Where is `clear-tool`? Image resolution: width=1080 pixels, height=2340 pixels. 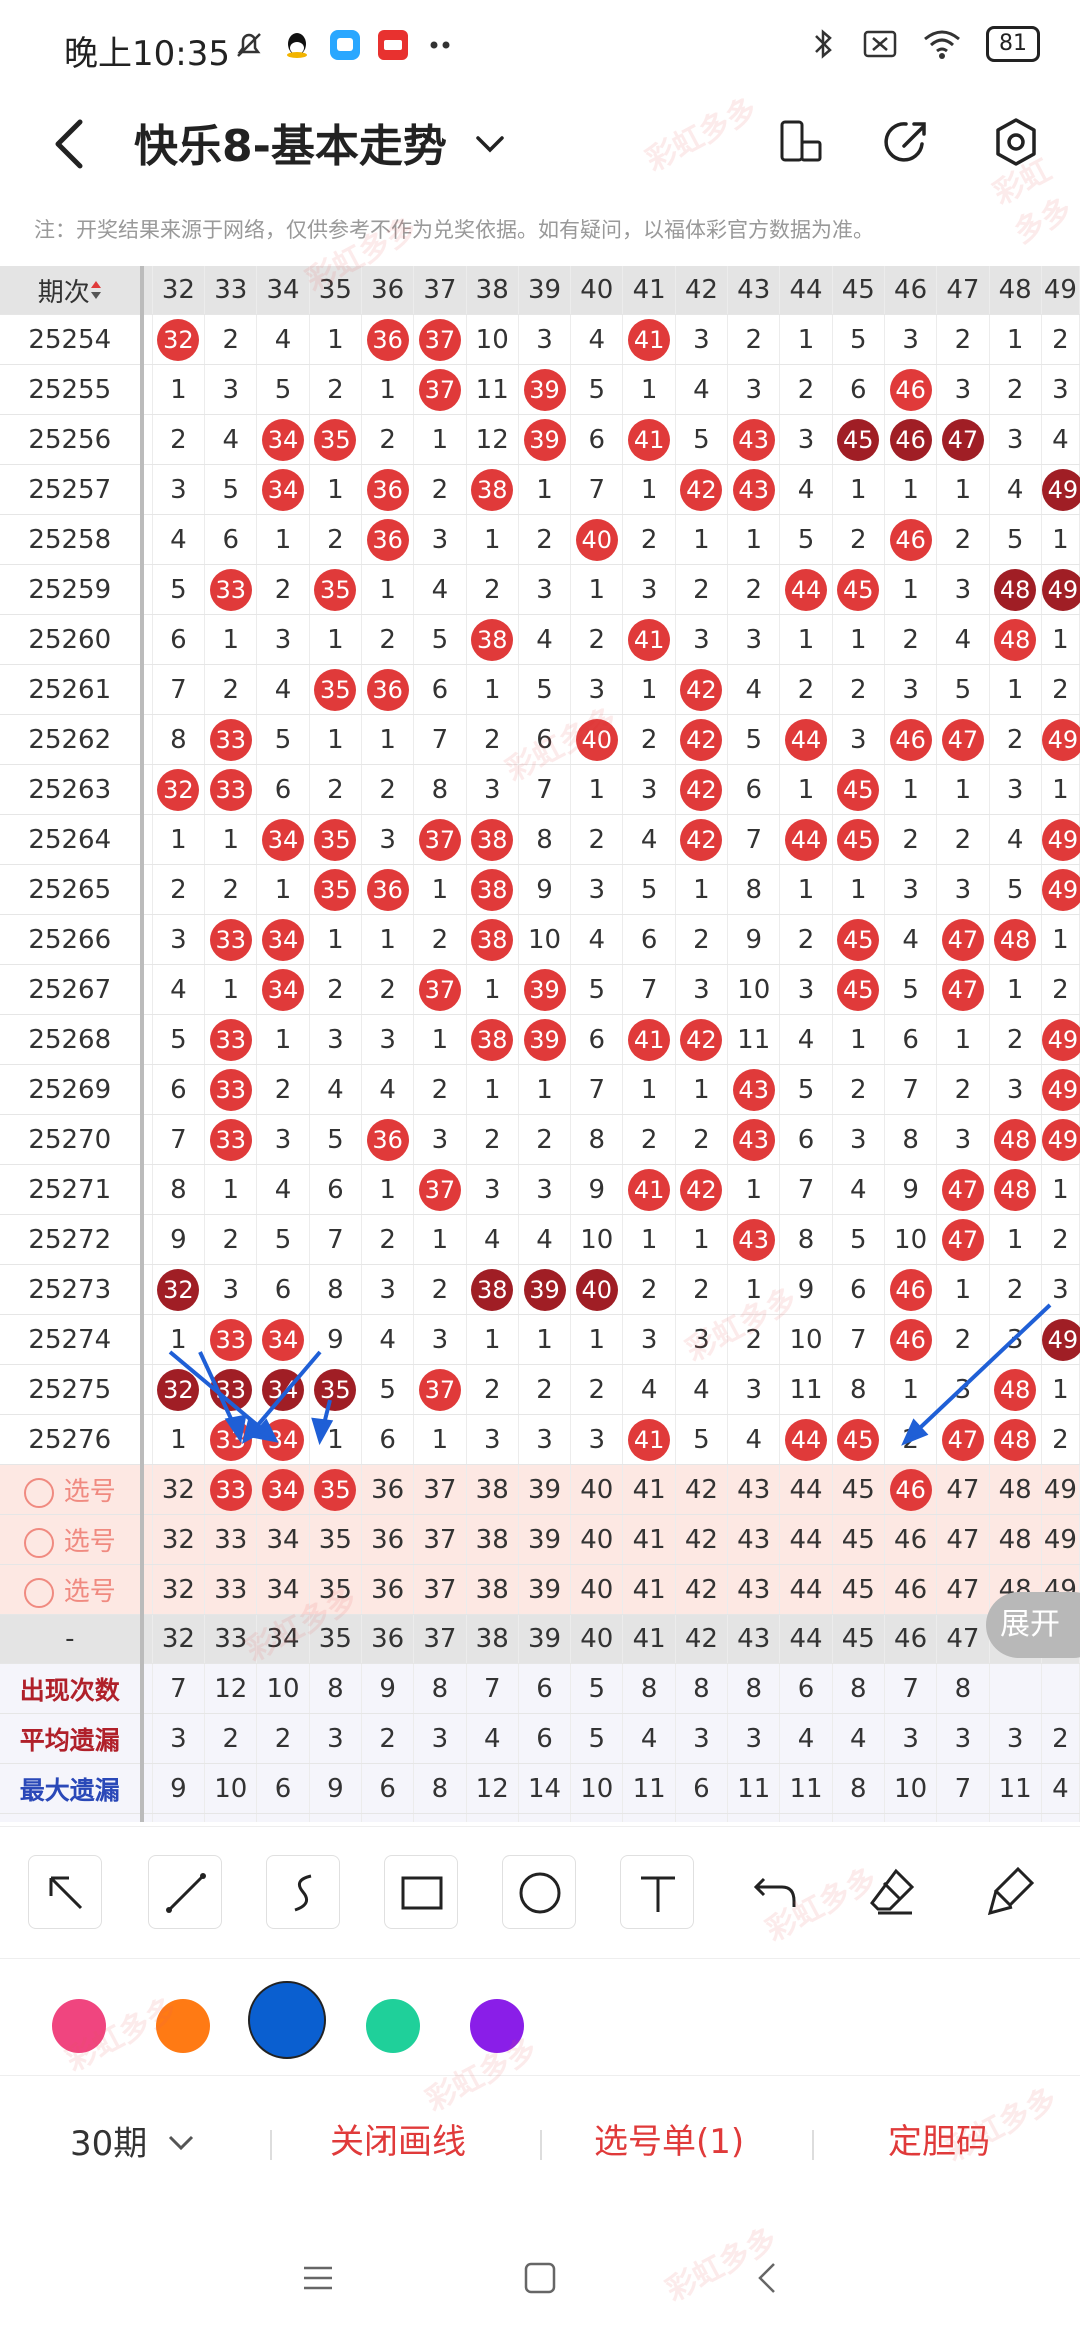 clear-tool is located at coordinates (1013, 1892).